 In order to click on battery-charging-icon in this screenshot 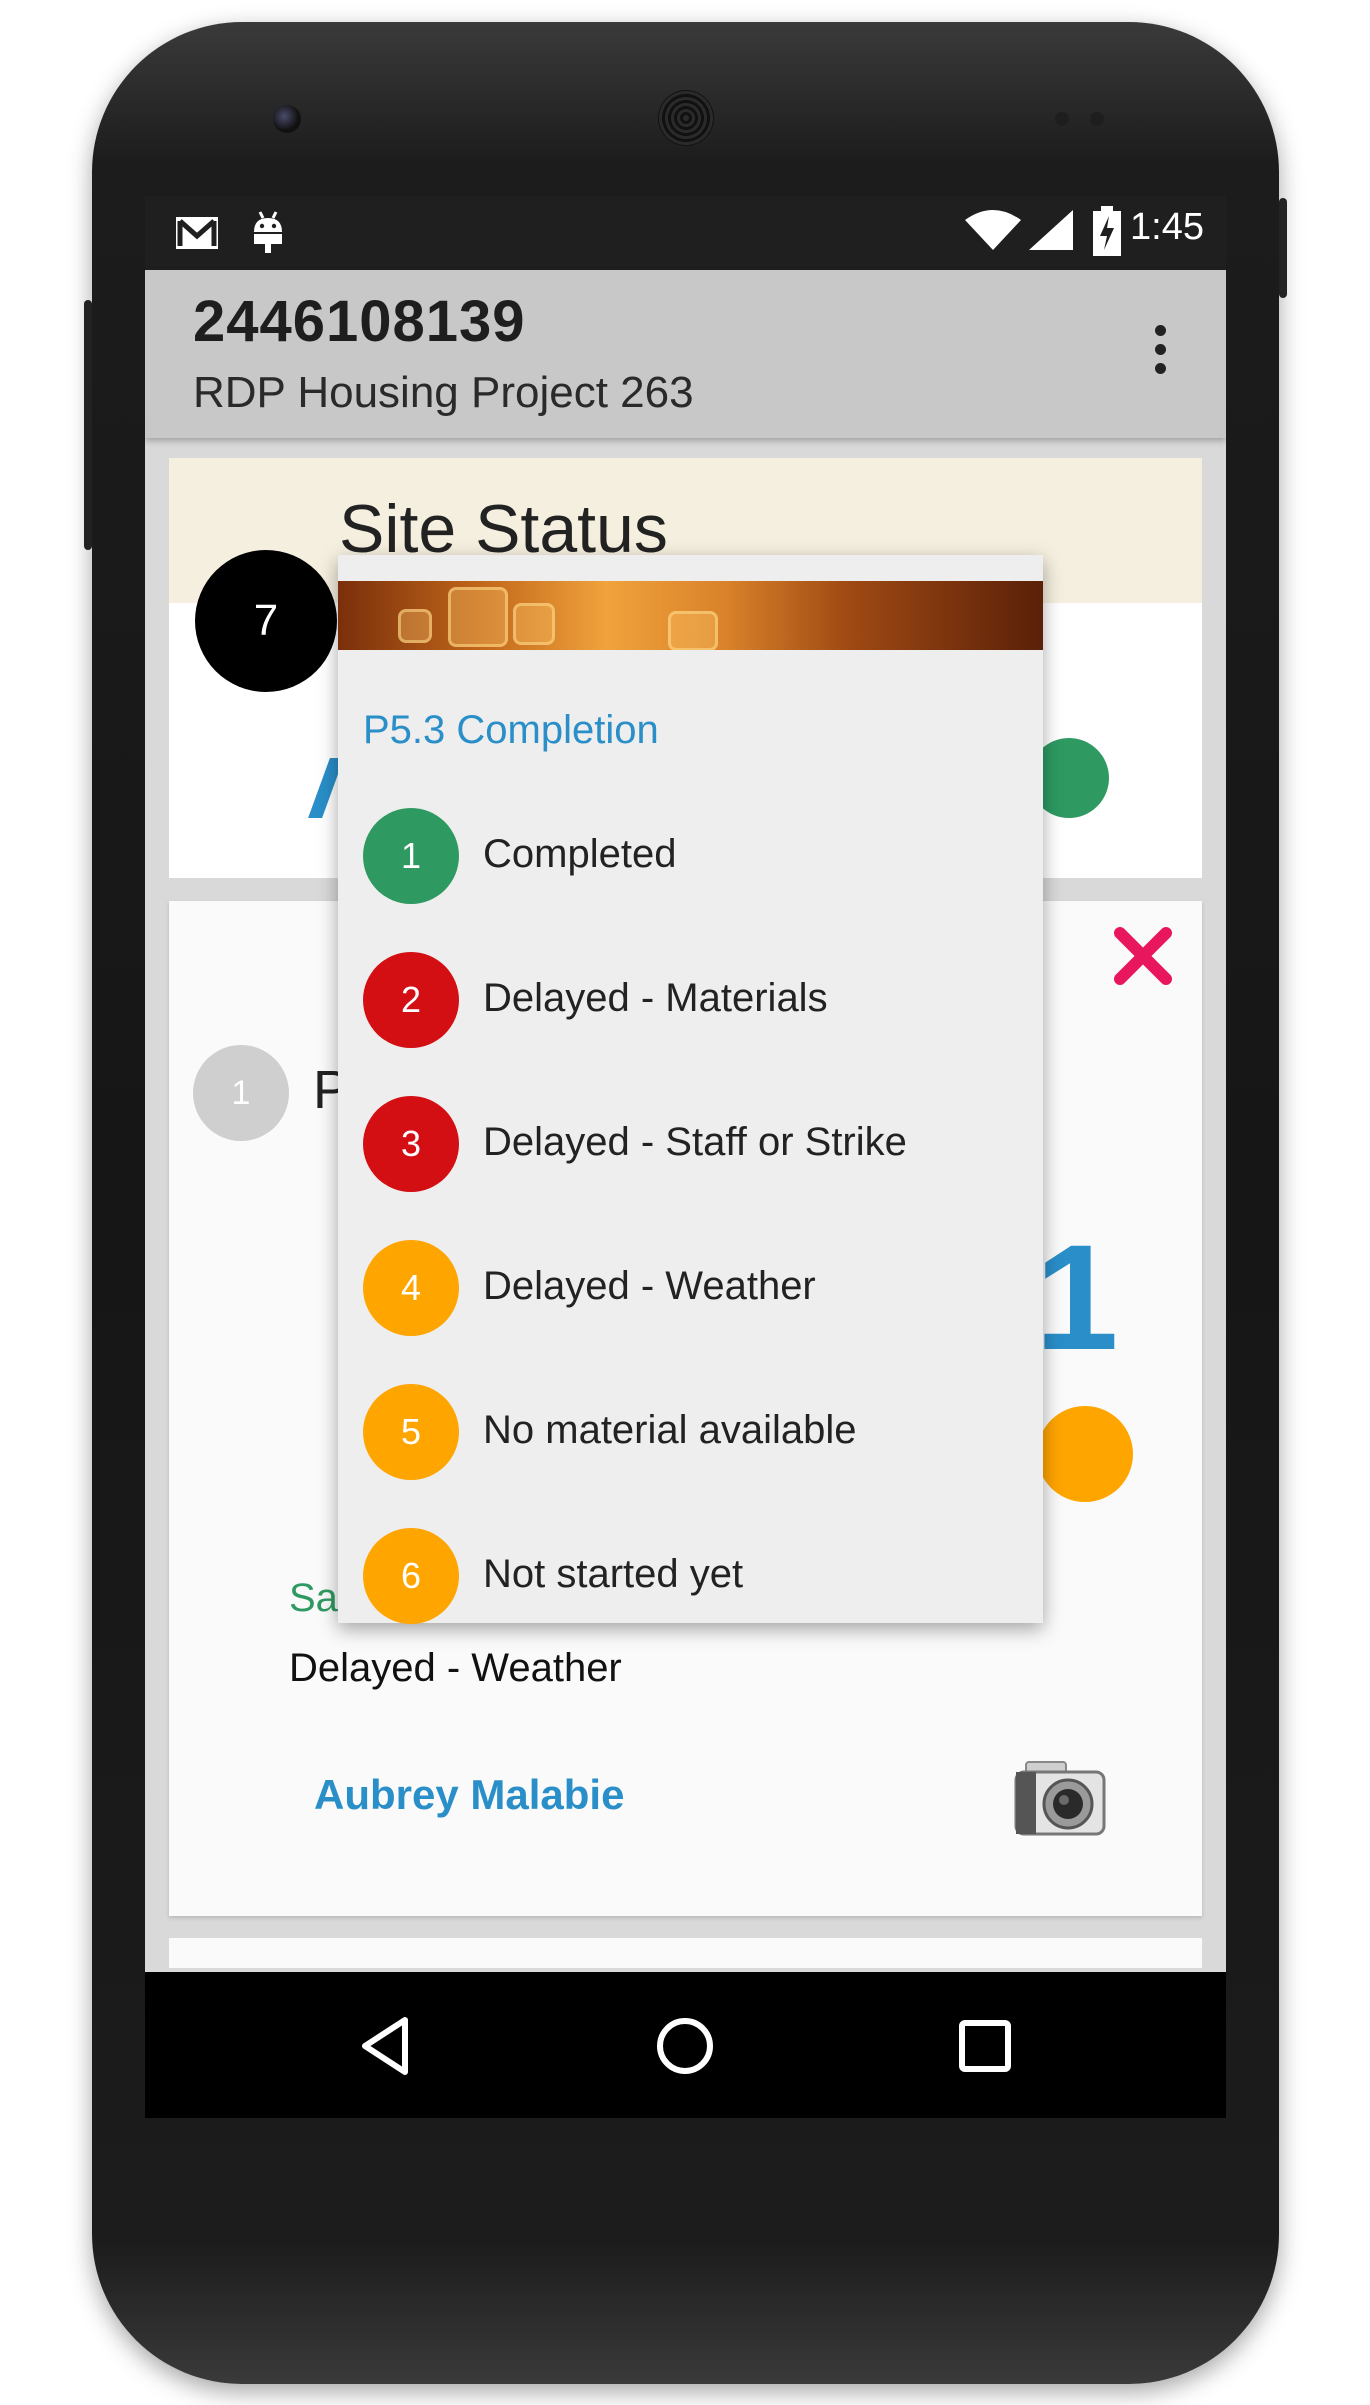, I will do `click(1107, 231)`.